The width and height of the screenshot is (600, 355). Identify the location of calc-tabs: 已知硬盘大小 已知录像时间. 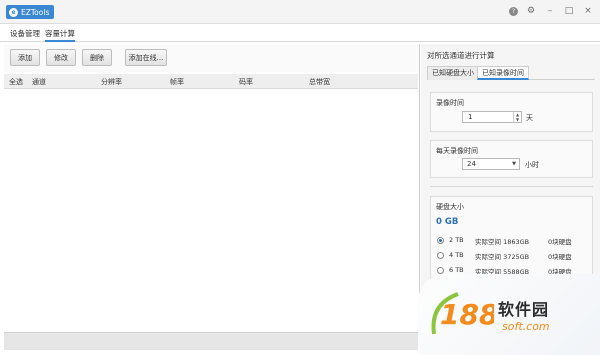
(511, 73).